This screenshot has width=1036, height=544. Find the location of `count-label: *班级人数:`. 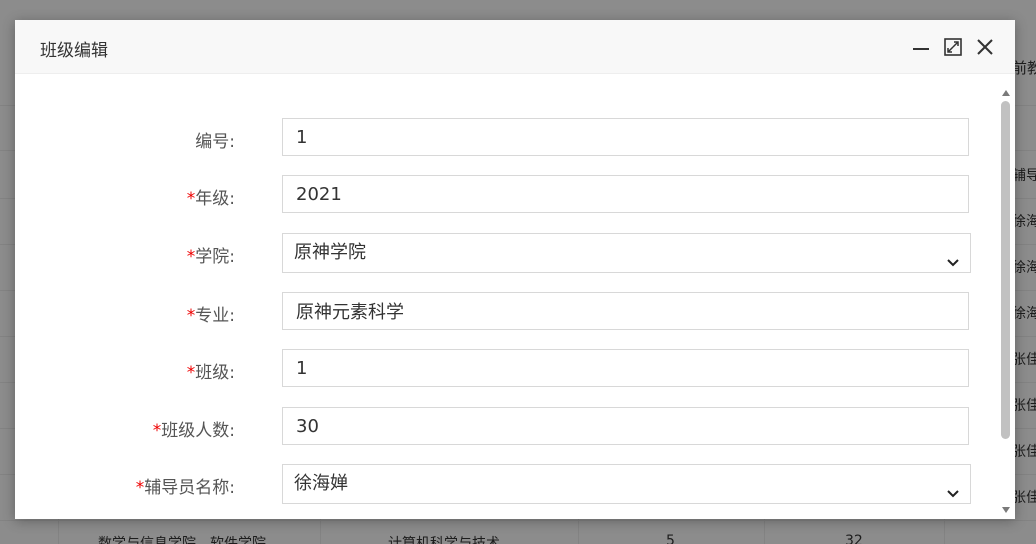

count-label: *班级人数: is located at coordinates (194, 428).